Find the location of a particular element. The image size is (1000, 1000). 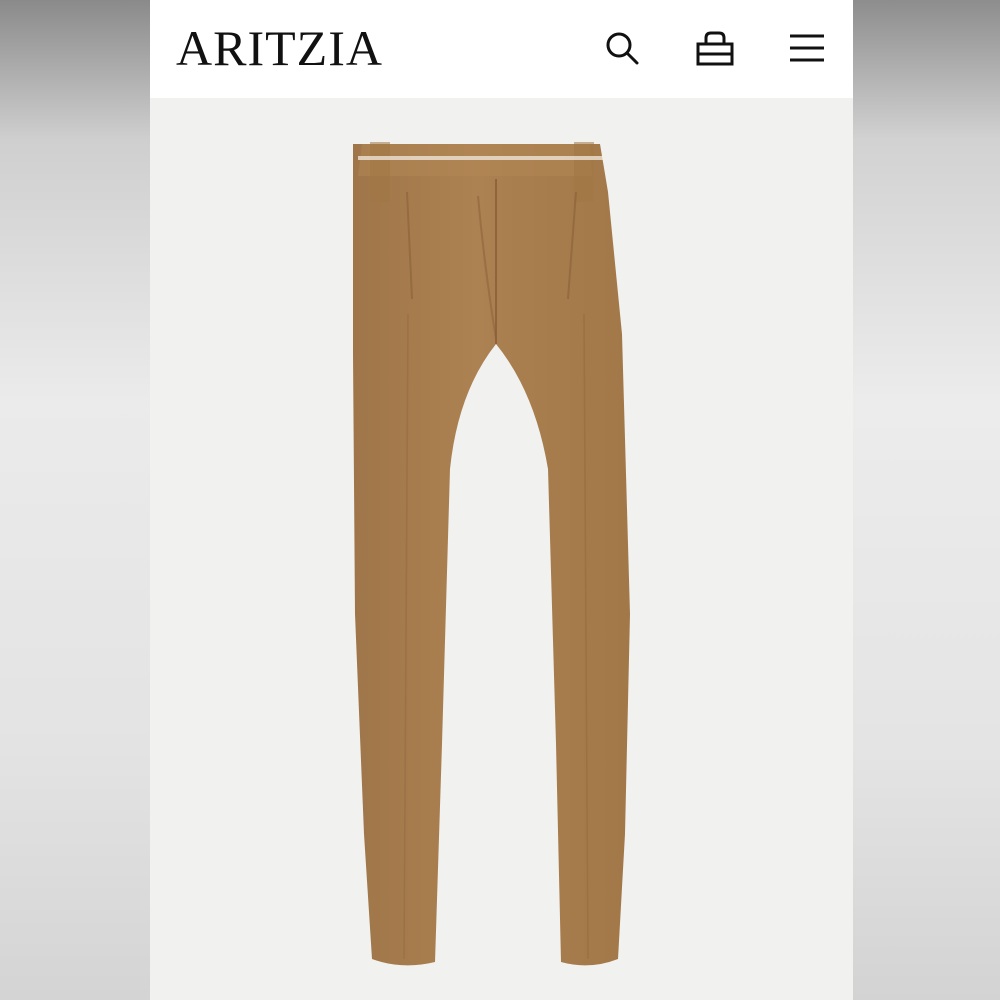

menu-icon is located at coordinates (807, 48).